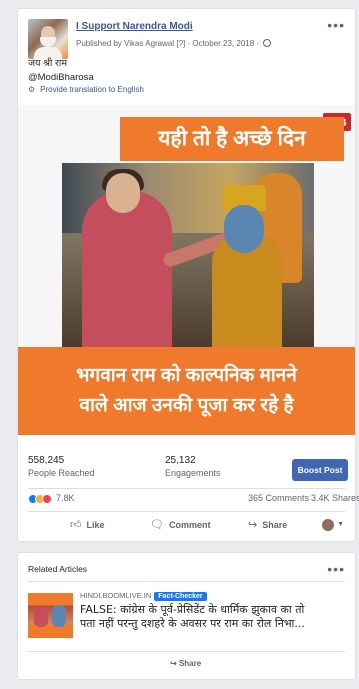  I want to click on image-top-banner: यही तो है अच्छे दिन, so click(232, 139).